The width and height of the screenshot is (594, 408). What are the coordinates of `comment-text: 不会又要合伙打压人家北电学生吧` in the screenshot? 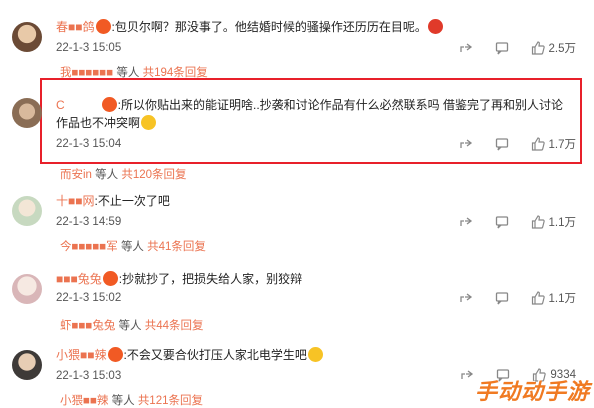 It's located at (216, 355).